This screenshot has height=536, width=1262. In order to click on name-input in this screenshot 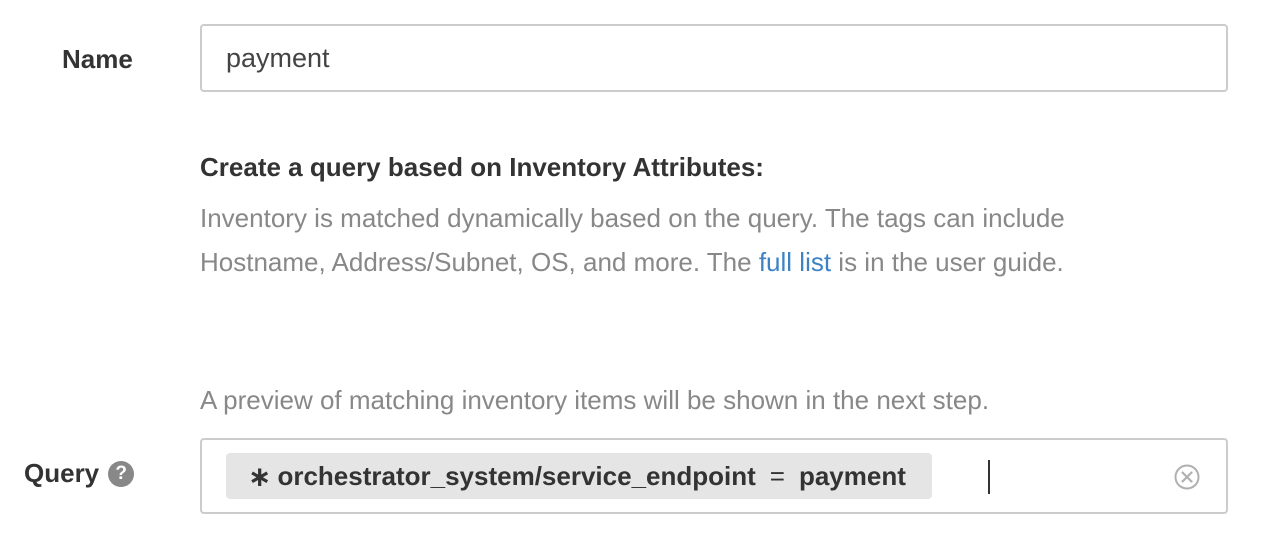, I will do `click(714, 58)`.